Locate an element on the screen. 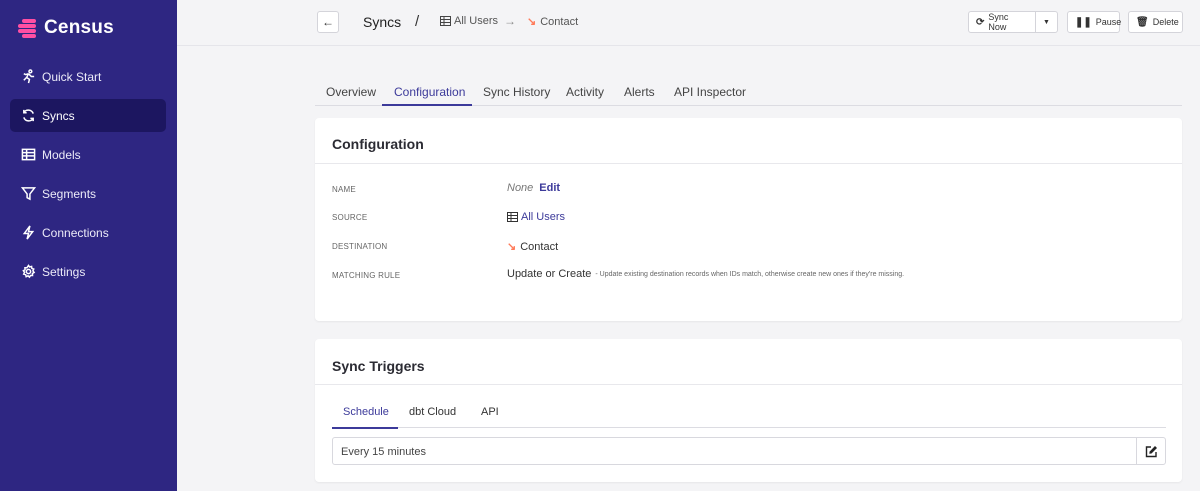  active-tab-indicator is located at coordinates (427, 105).